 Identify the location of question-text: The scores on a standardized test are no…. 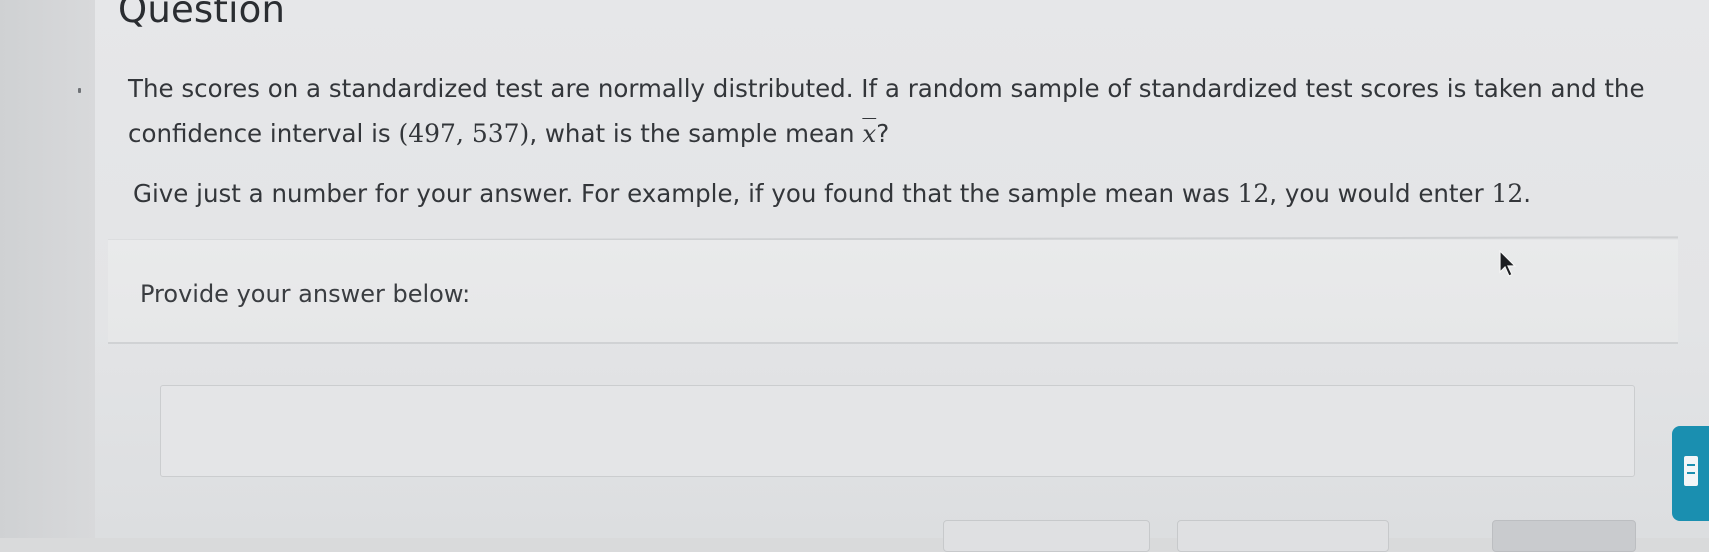
(898, 111).